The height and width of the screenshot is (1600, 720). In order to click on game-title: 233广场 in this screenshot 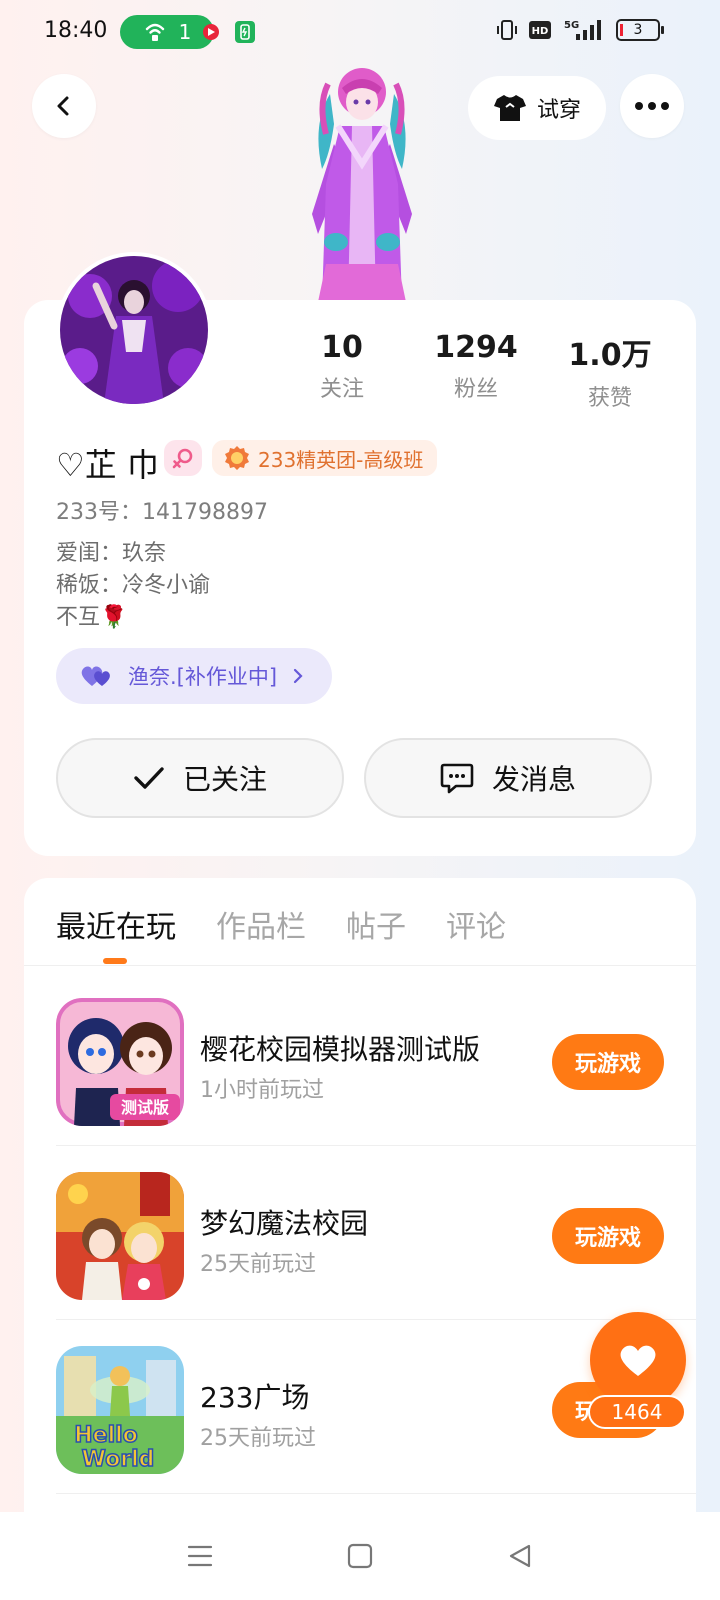, I will do `click(255, 1397)`.